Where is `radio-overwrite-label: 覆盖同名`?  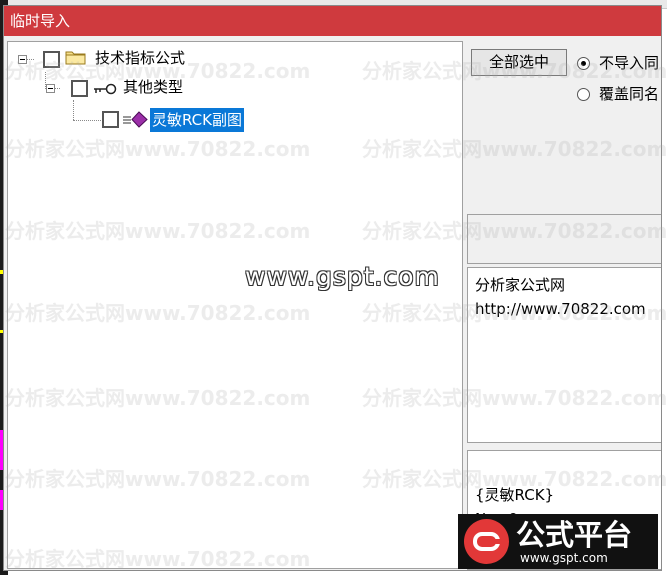 radio-overwrite-label: 覆盖同名 is located at coordinates (629, 94).